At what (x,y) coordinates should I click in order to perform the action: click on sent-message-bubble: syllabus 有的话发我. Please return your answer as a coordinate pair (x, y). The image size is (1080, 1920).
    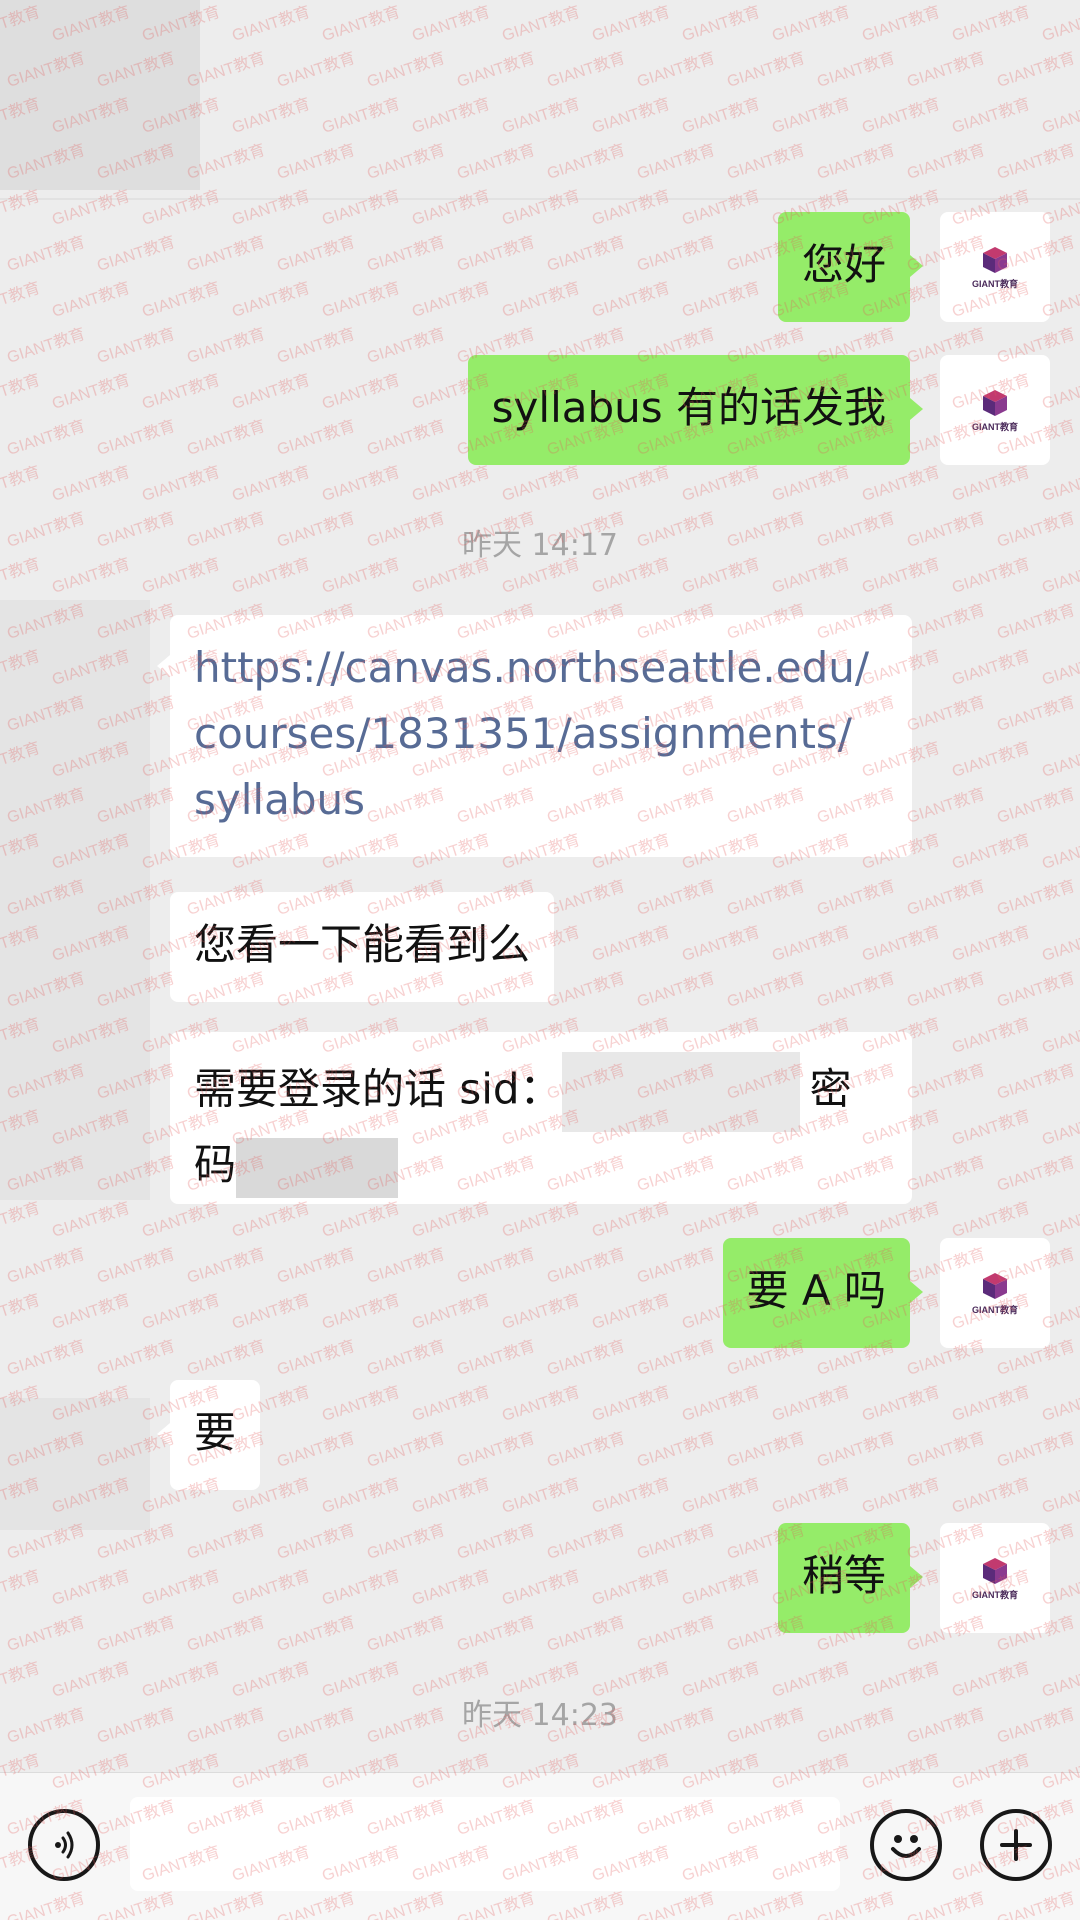
    Looking at the image, I should click on (688, 410).